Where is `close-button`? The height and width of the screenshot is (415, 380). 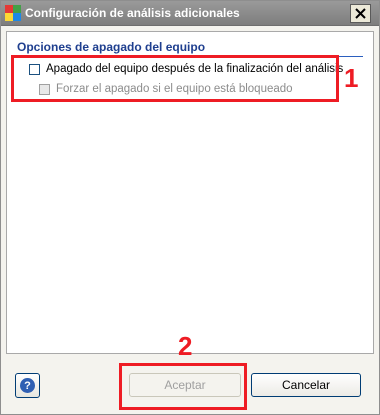 close-button is located at coordinates (360, 13).